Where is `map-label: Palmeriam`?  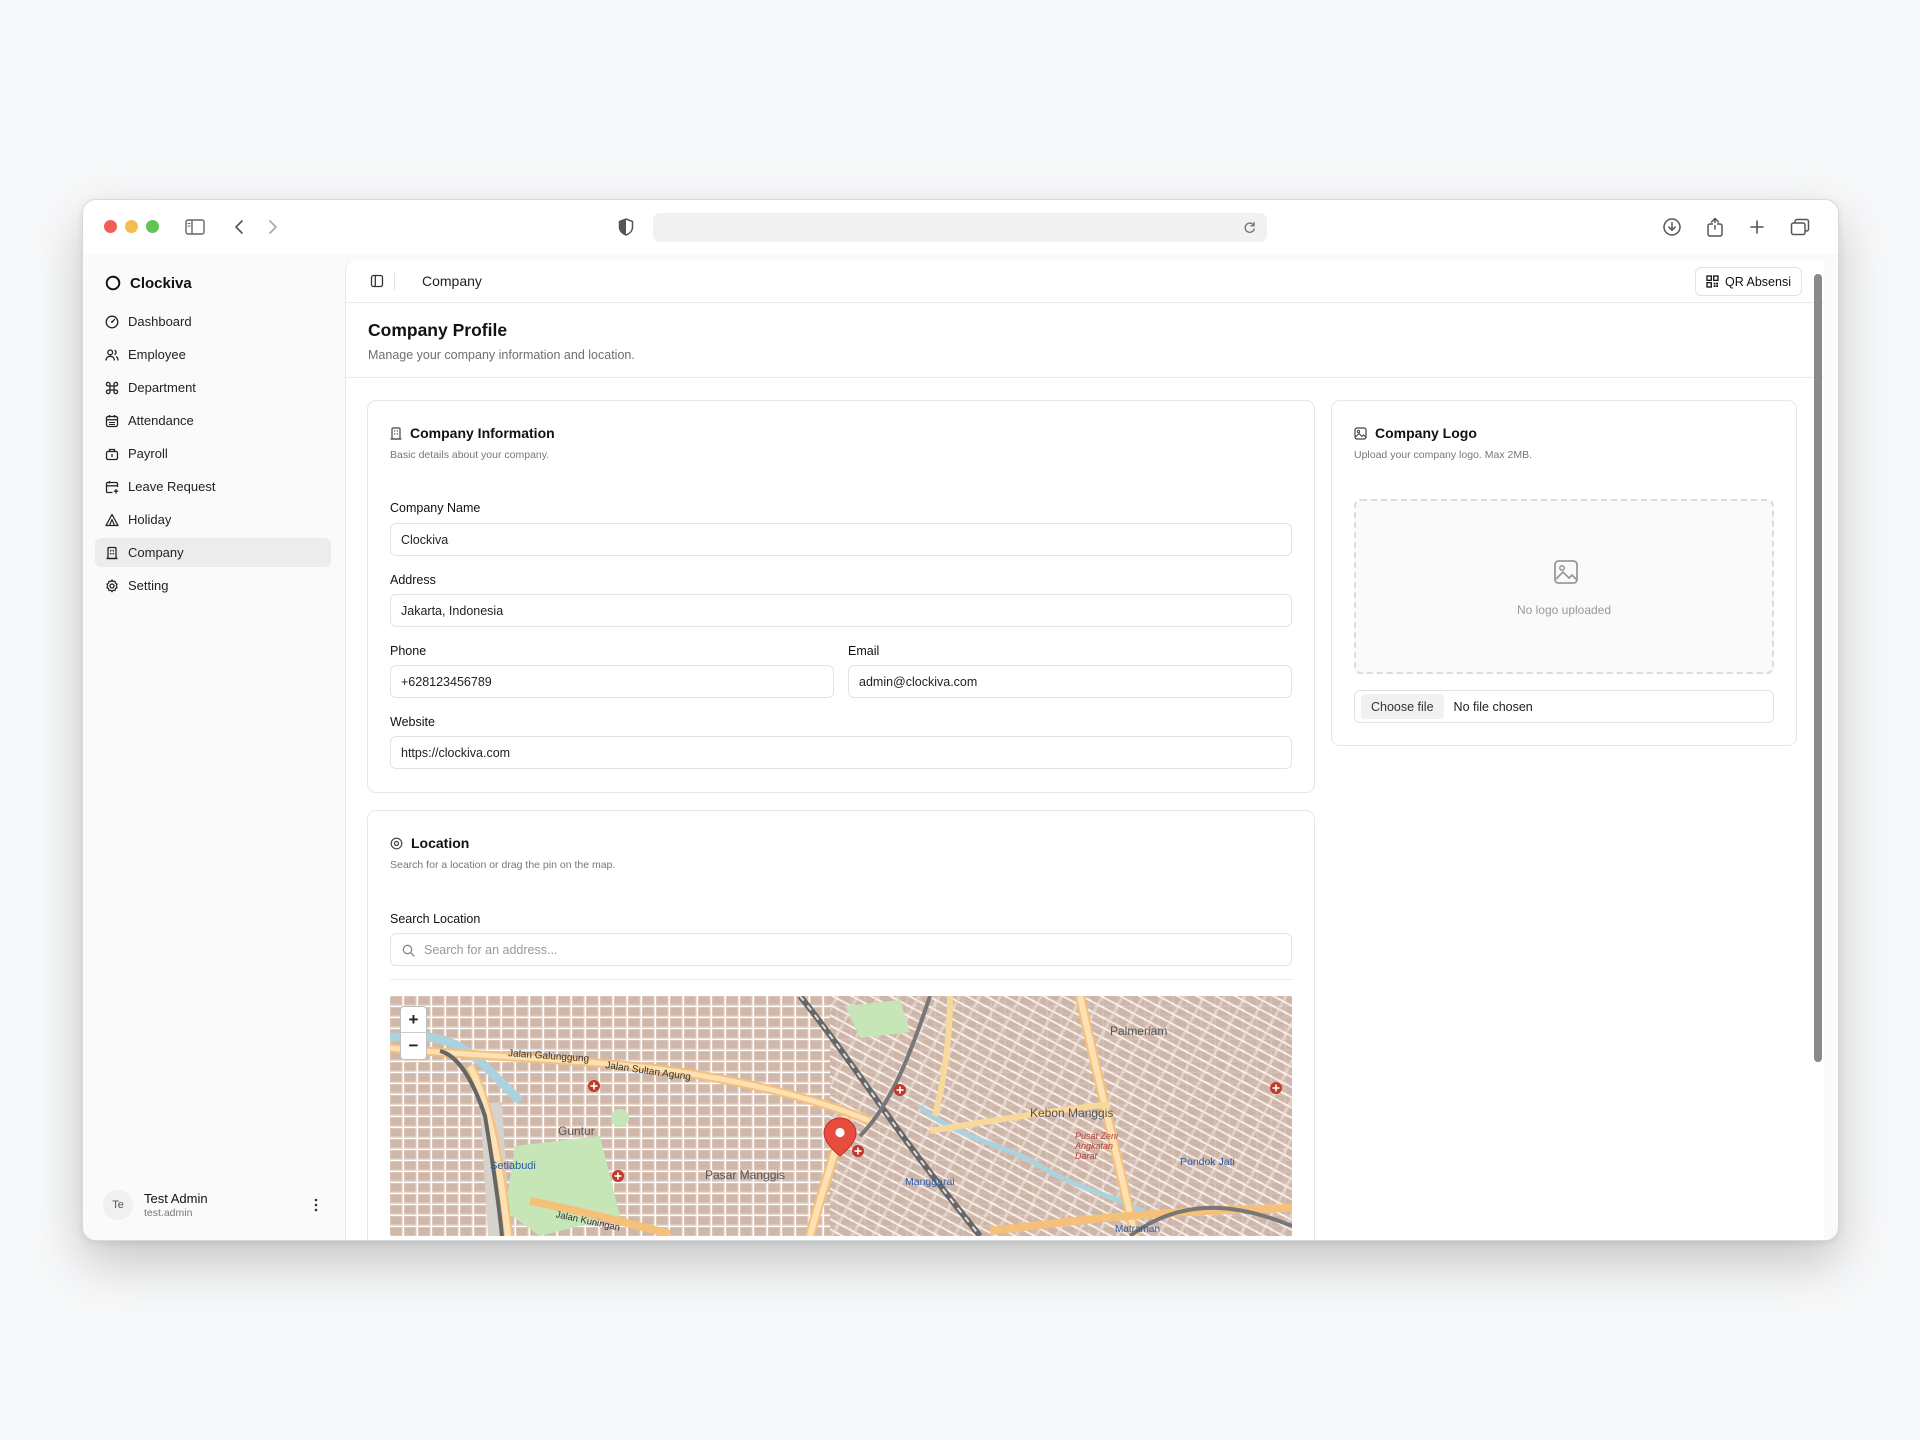 map-label: Palmeriam is located at coordinates (1139, 1031).